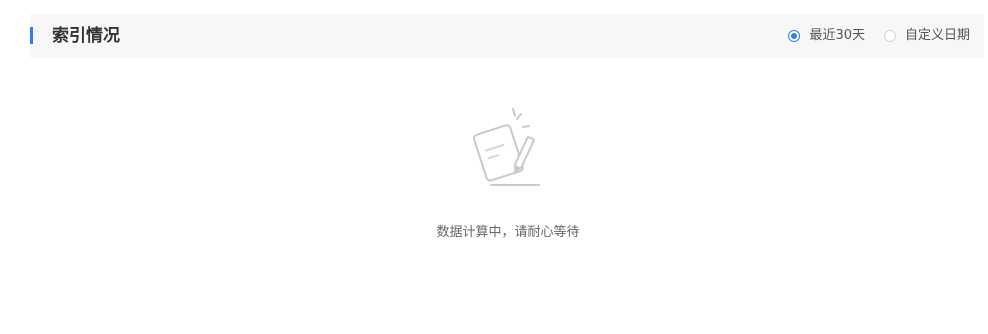 The image size is (988, 334). What do you see at coordinates (86, 36) in the screenshot?
I see `section-title: 索引情况` at bounding box center [86, 36].